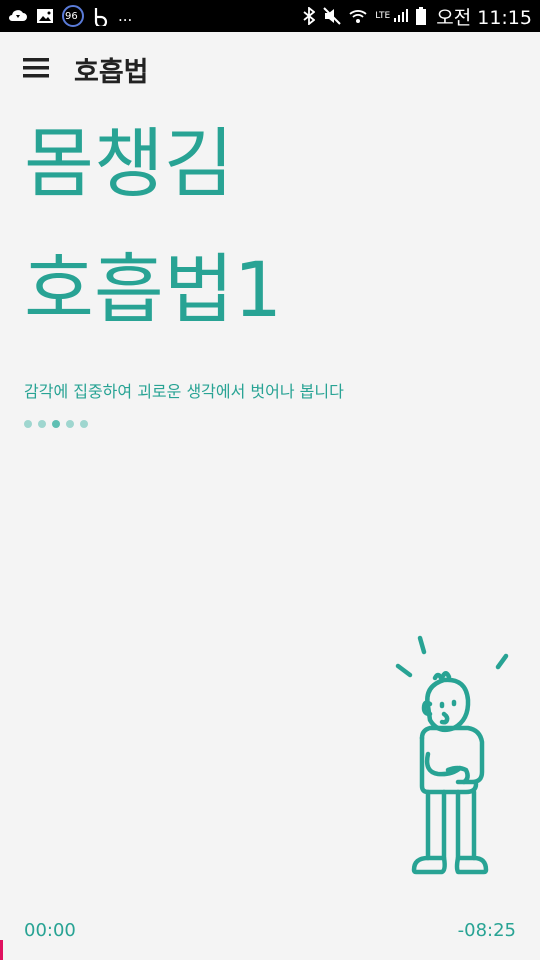 The image size is (540, 960). I want to click on page-title: 호흡법, so click(111, 72).